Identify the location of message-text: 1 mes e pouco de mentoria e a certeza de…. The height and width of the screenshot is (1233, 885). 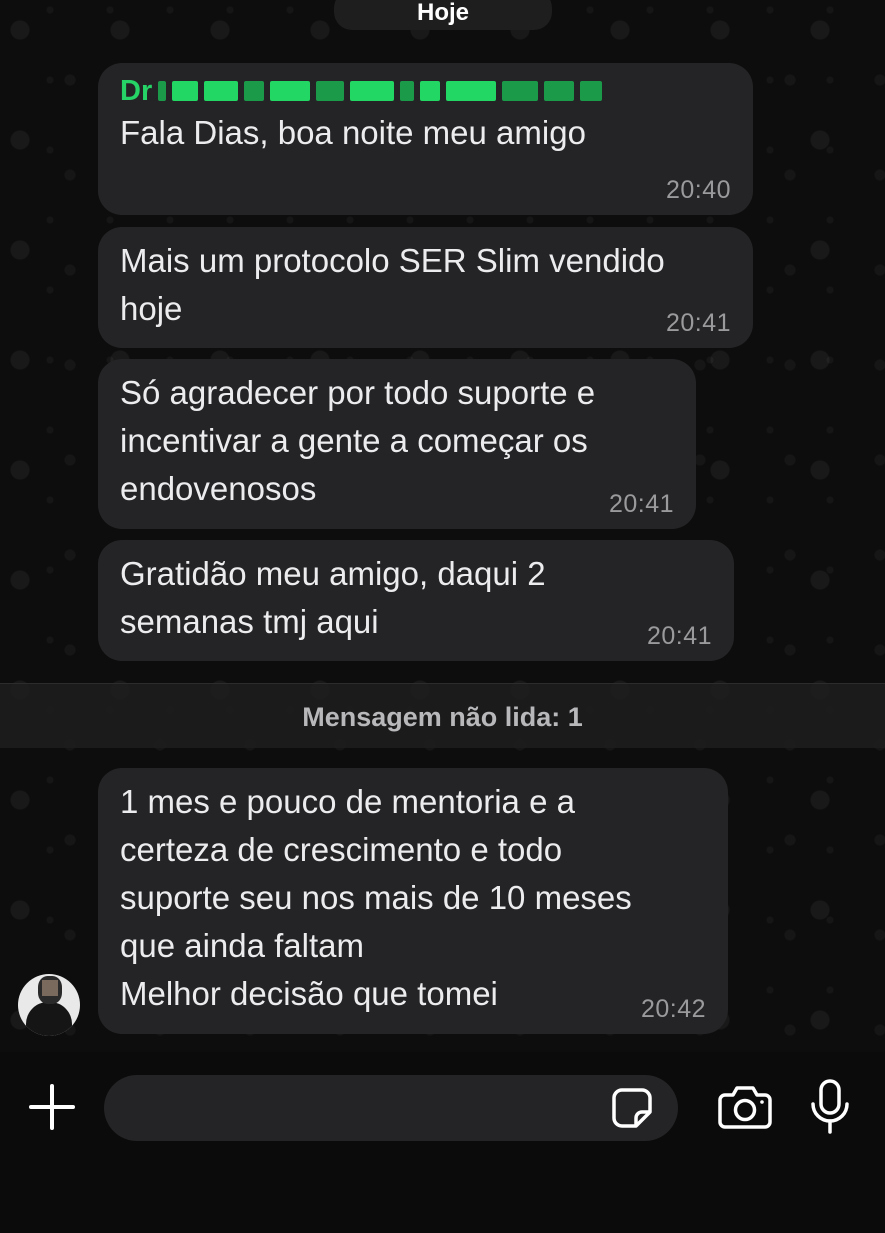
(376, 897).